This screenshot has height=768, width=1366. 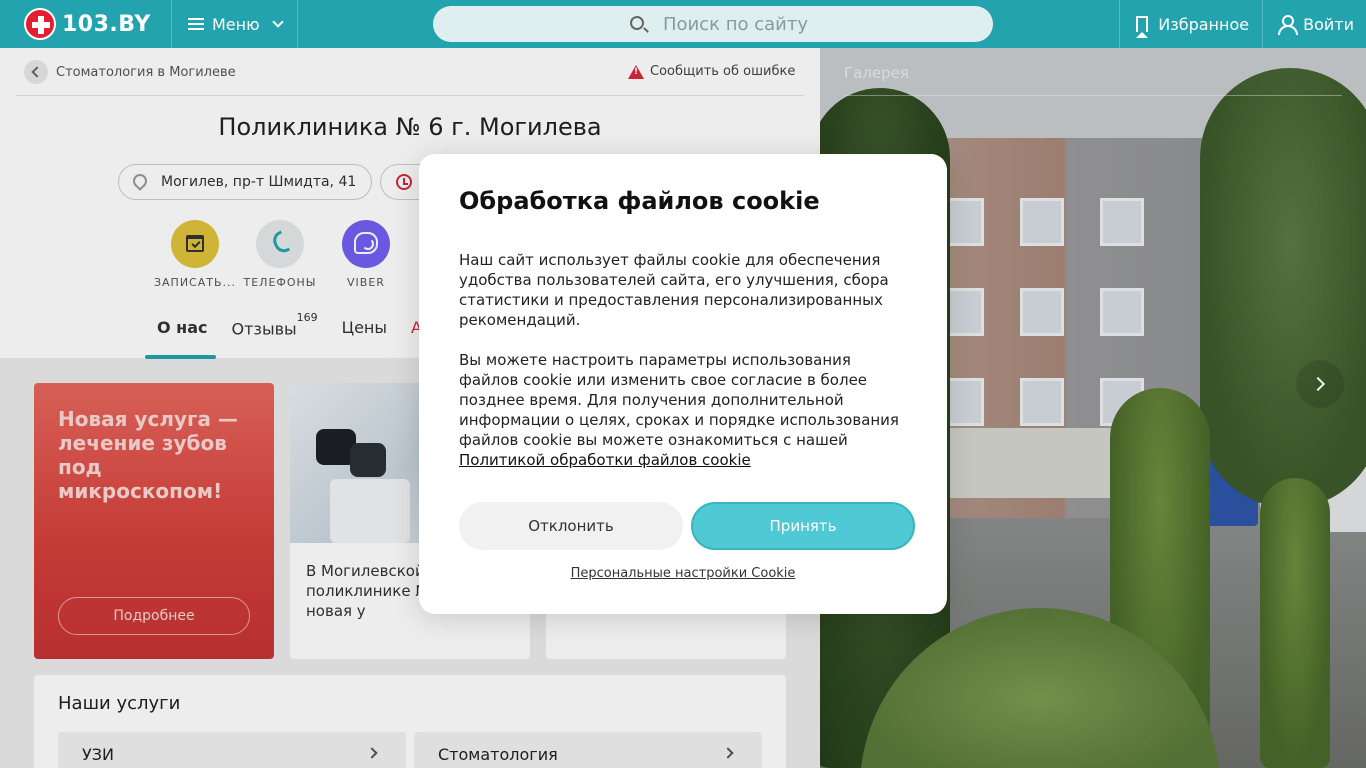 What do you see at coordinates (232, 750) in the screenshot?
I see `service-item-uzi: УЗИ` at bounding box center [232, 750].